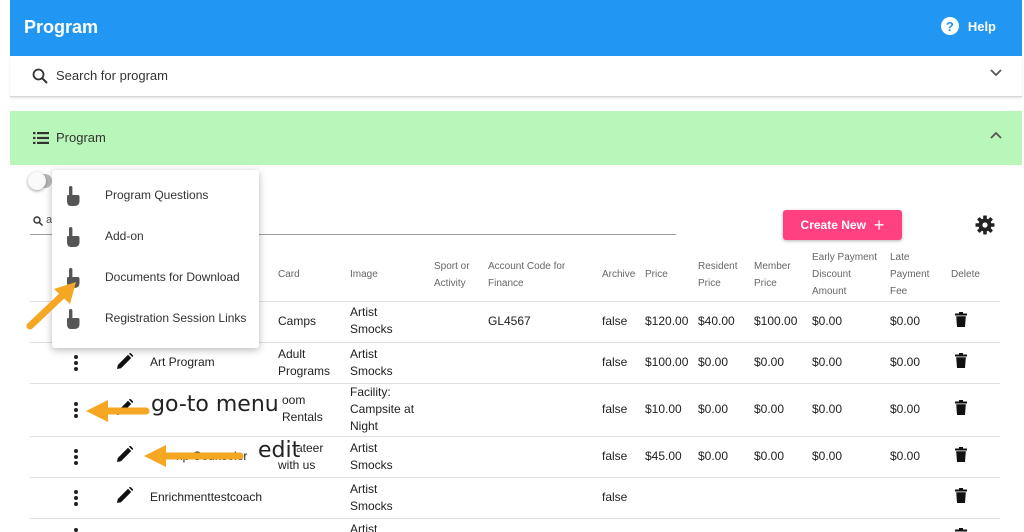 The image size is (1024, 532). What do you see at coordinates (776, 321) in the screenshot?
I see `member-price-cell: $100.00` at bounding box center [776, 321].